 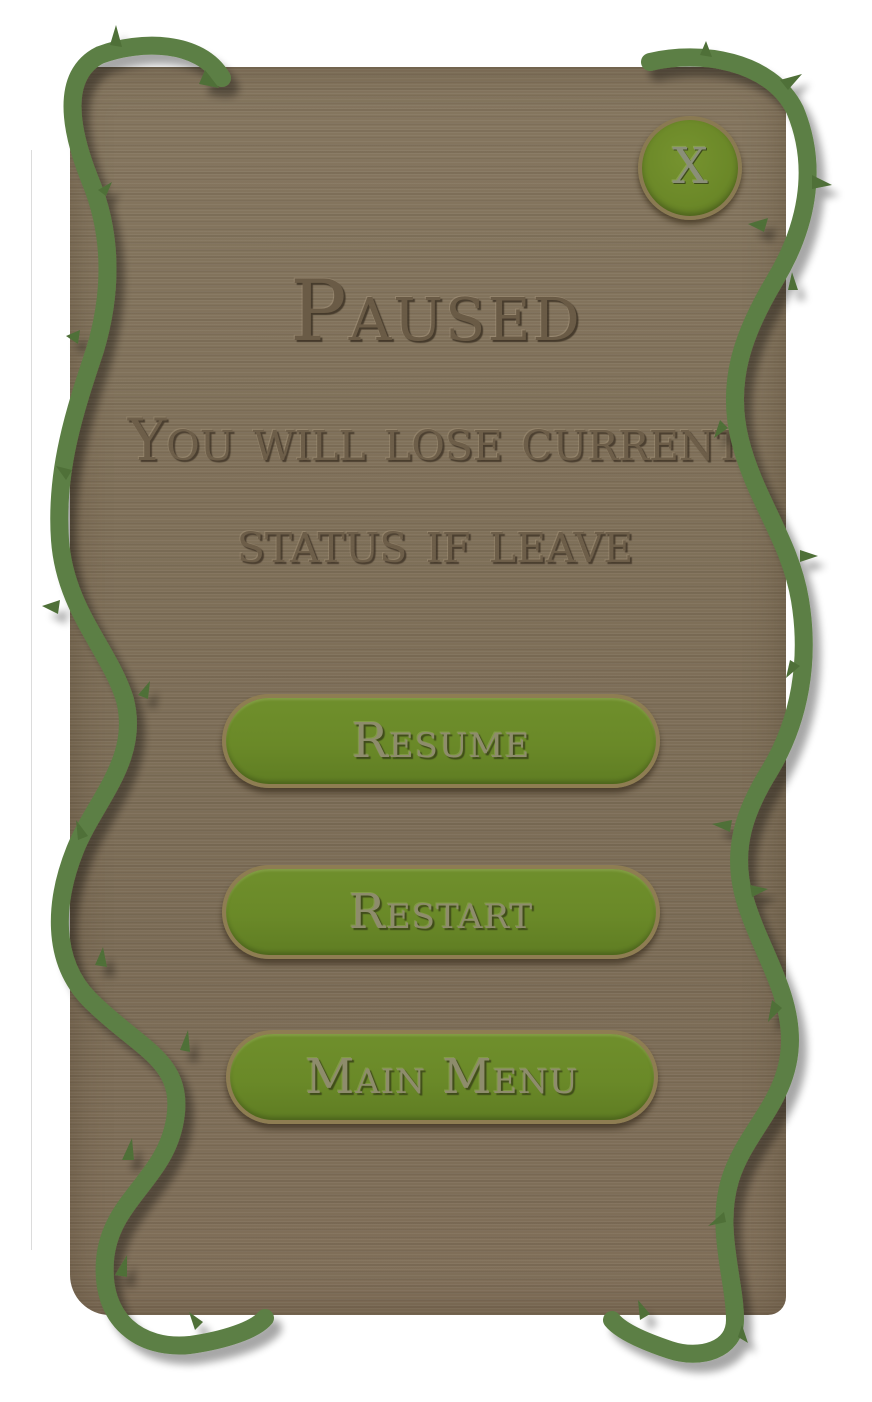 What do you see at coordinates (435, 440) in the screenshot?
I see `warning-message-line-1: You will lose current` at bounding box center [435, 440].